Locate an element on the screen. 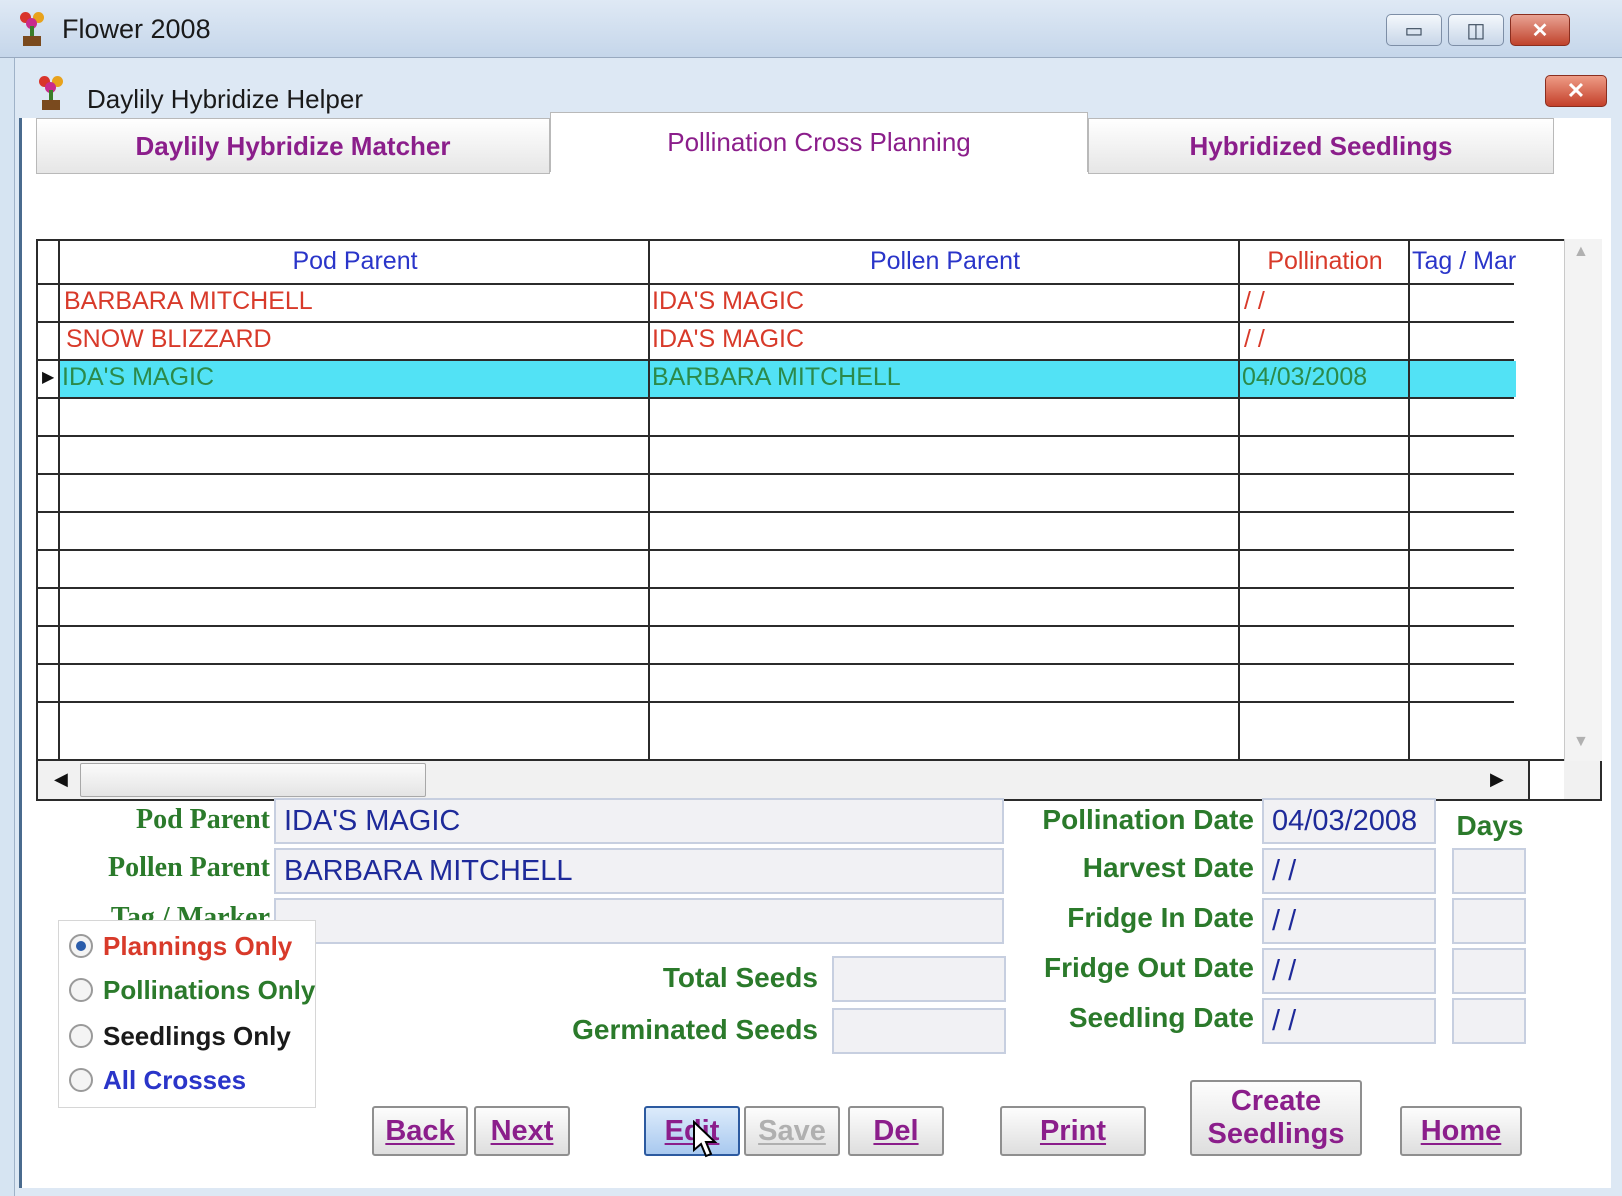  form-close-button: ✕ is located at coordinates (1576, 91).